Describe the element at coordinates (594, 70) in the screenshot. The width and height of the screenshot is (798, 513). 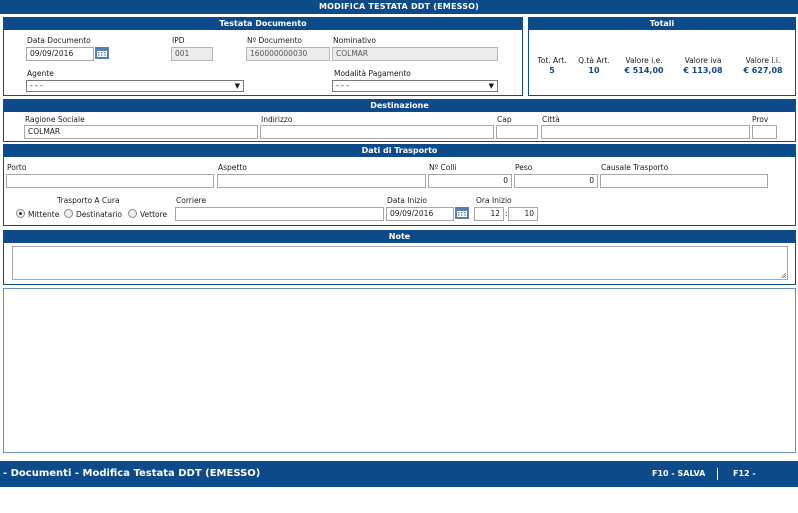
I see `qta-art-value: 10` at that location.